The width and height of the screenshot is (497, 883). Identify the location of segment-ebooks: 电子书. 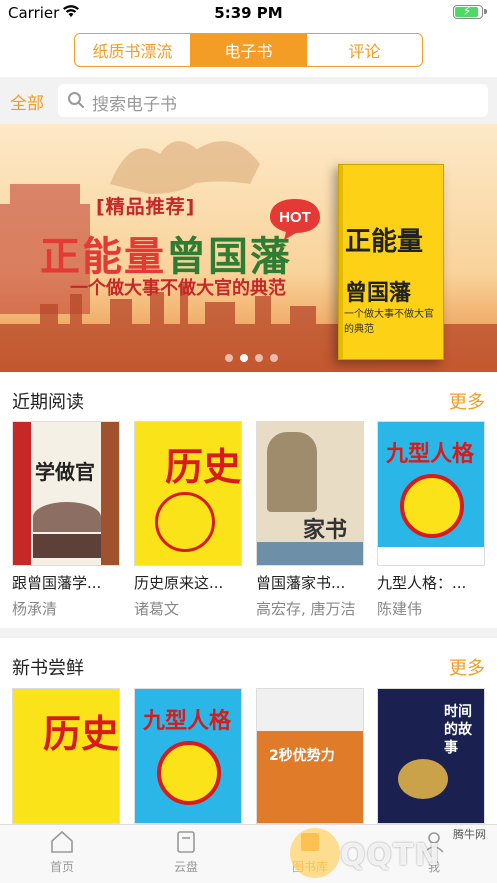
(249, 50).